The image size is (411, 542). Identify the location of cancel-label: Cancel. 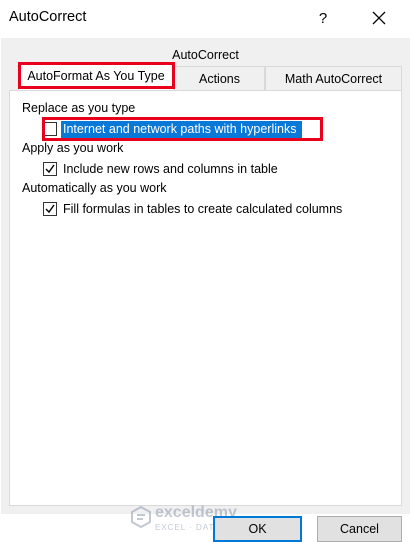
(359, 529).